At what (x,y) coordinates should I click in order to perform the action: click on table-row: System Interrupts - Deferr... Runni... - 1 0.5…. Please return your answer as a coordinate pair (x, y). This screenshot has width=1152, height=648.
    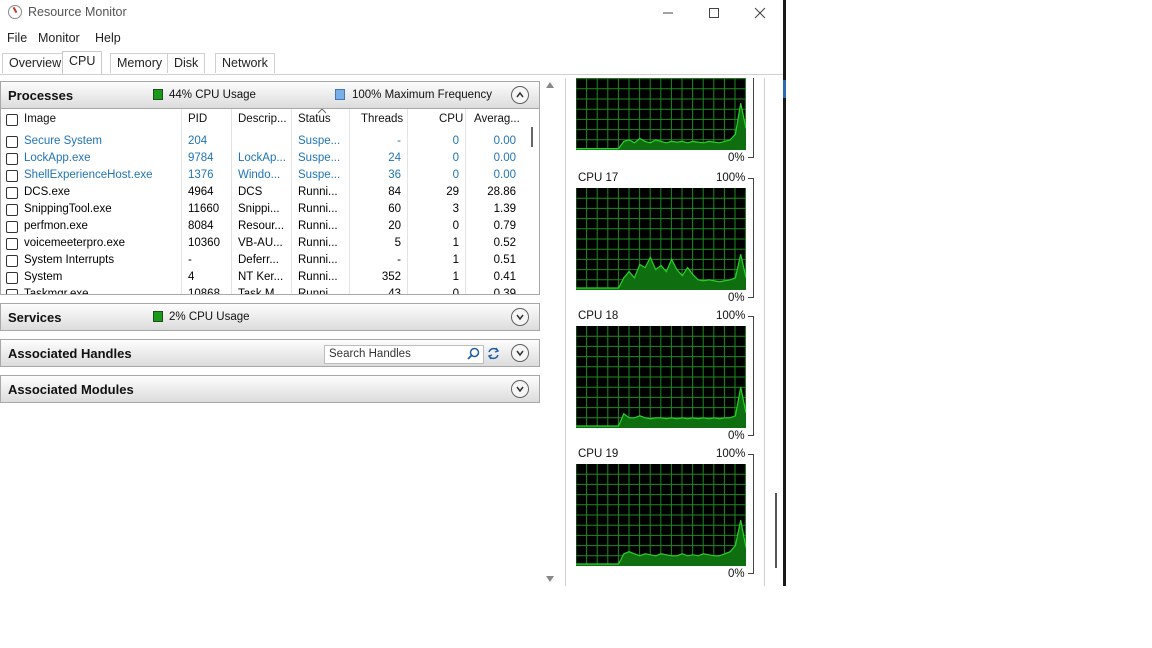
    Looking at the image, I should click on (263, 261).